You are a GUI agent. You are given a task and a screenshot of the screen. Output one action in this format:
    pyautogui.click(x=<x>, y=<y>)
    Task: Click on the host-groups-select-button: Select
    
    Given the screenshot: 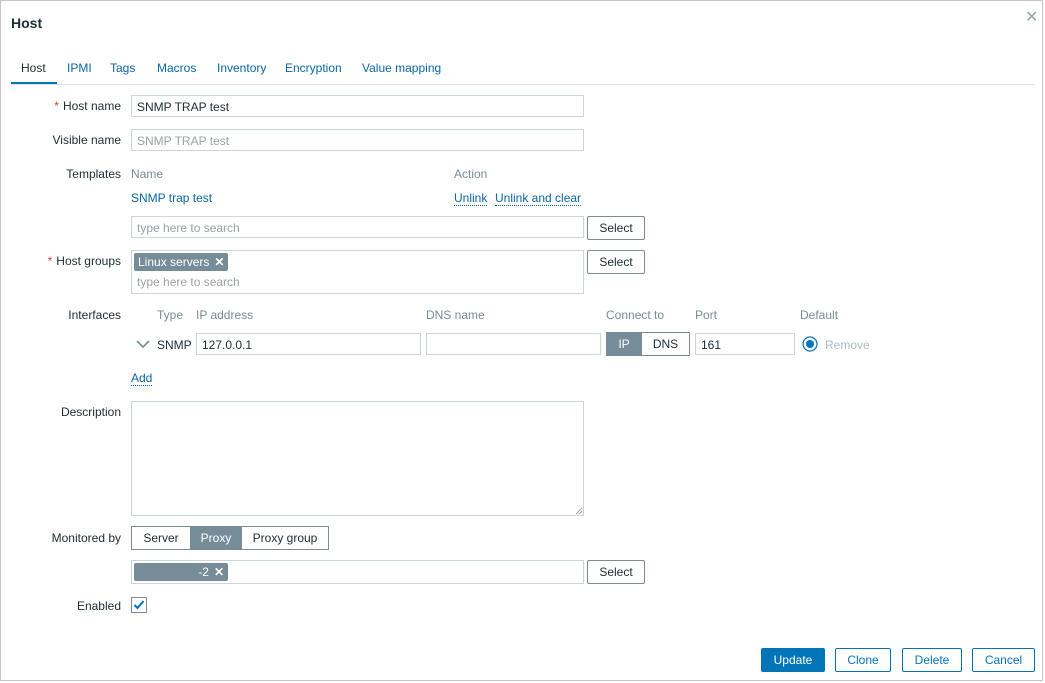 What is the action you would take?
    pyautogui.click(x=616, y=262)
    